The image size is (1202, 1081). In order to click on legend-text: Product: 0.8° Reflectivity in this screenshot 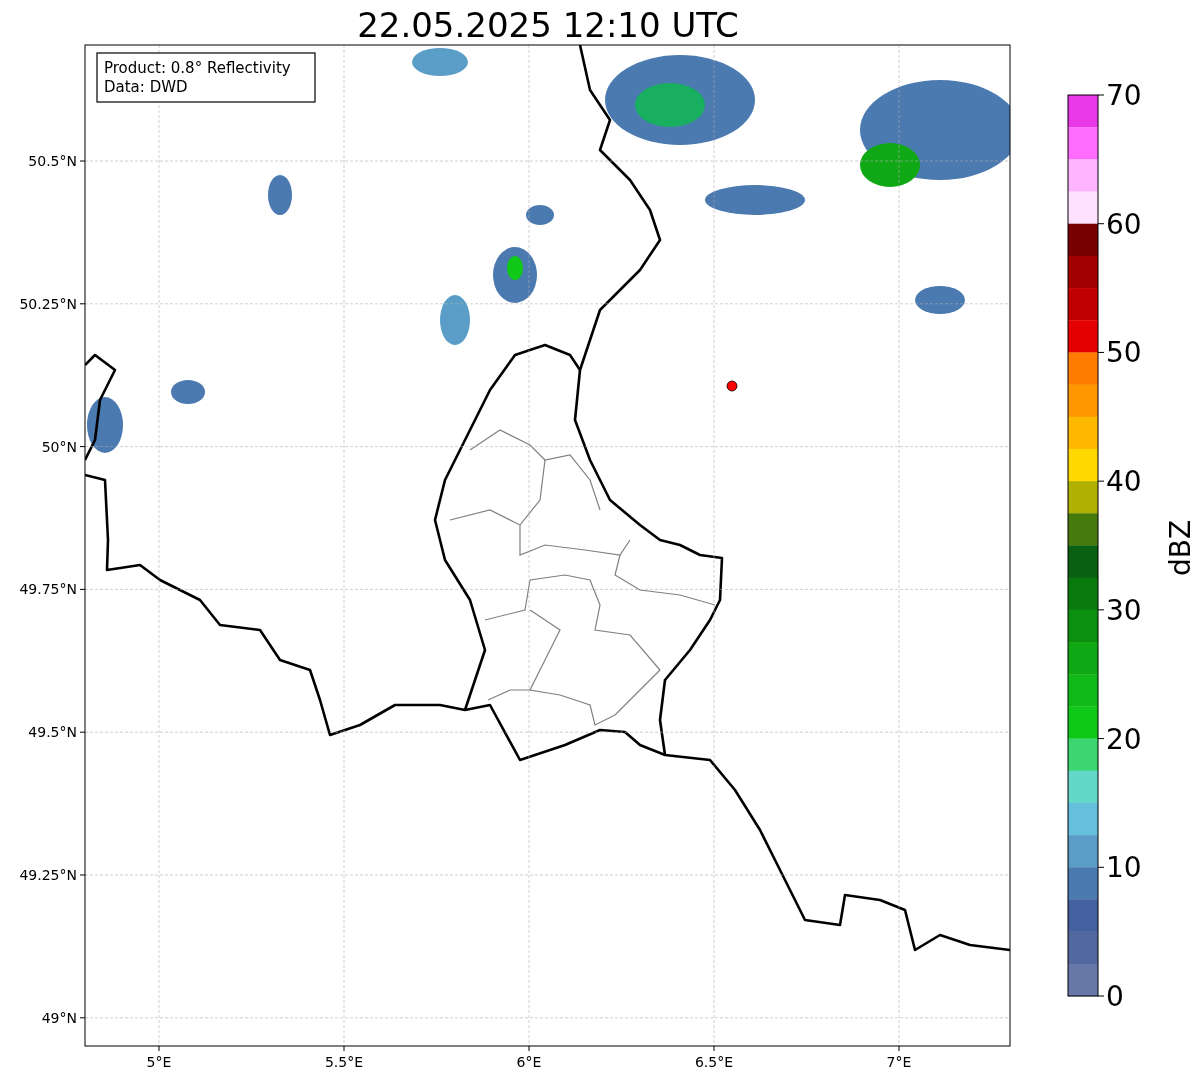, I will do `click(197, 68)`.